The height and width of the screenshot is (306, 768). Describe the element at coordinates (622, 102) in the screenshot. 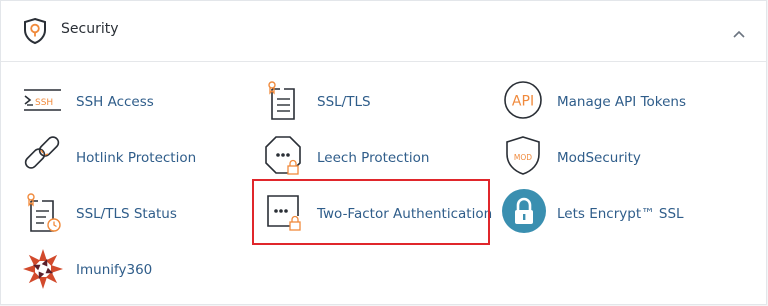

I see `tool-label: Manage API Tokens` at that location.